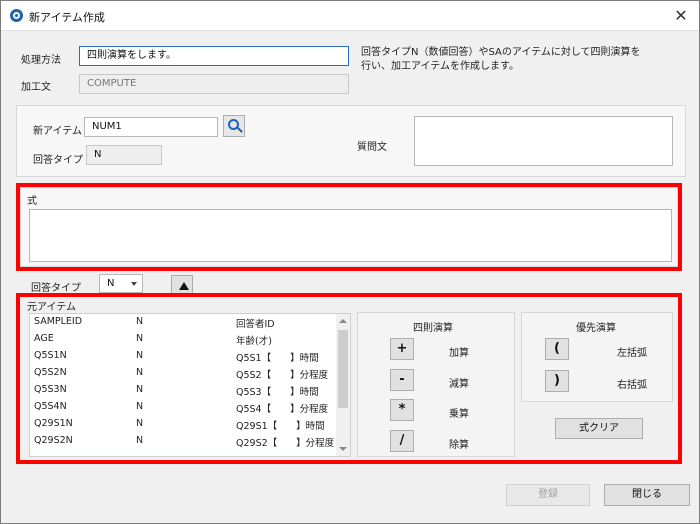 The height and width of the screenshot is (524, 700). I want to click on list-item: Q29S1N N Q29S1【 】時間, so click(183, 424).